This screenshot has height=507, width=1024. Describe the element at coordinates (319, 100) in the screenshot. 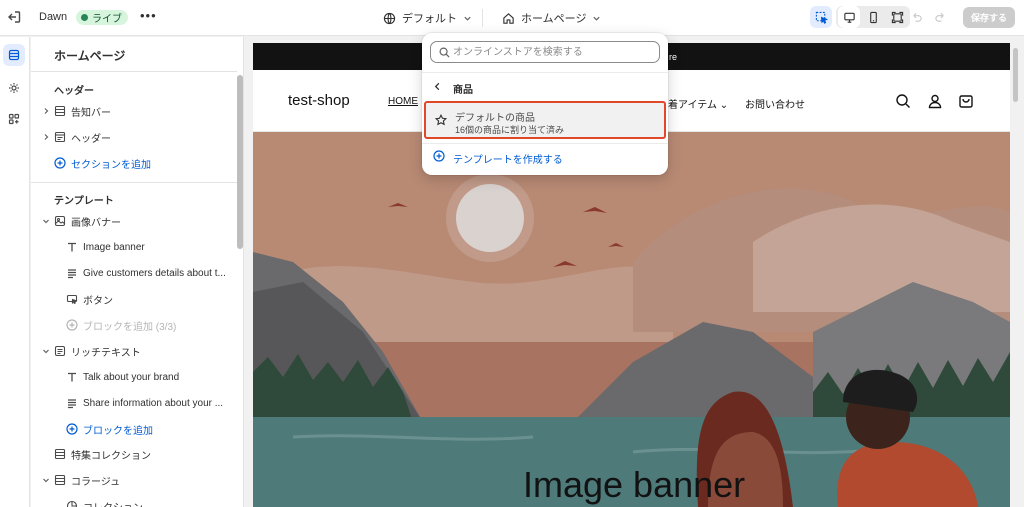

I see `store-logo: test-shop` at that location.